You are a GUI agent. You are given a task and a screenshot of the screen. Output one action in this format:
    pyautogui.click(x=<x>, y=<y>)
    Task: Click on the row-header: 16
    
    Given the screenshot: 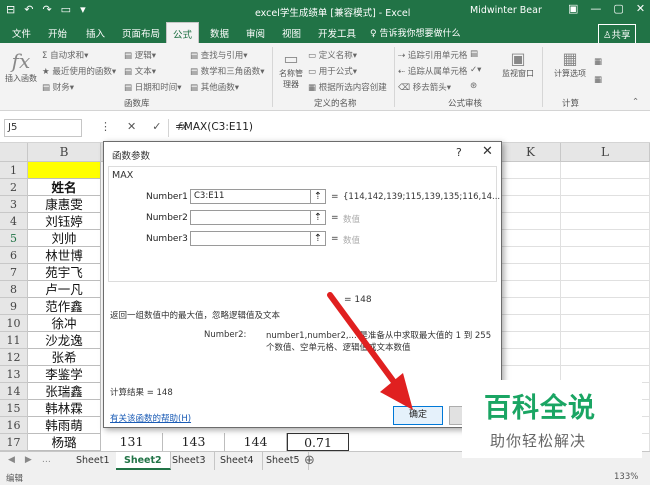 What is the action you would take?
    pyautogui.click(x=14, y=425)
    